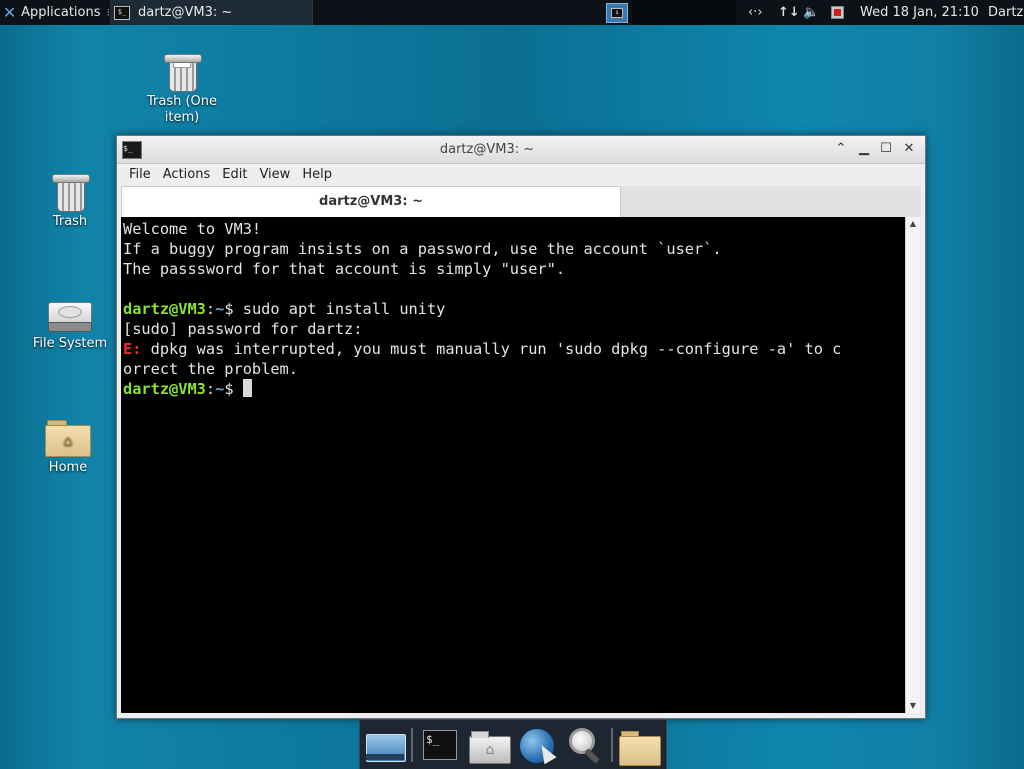 Image resolution: width=1024 pixels, height=769 pixels. I want to click on minimize-button: ▁, so click(864, 149).